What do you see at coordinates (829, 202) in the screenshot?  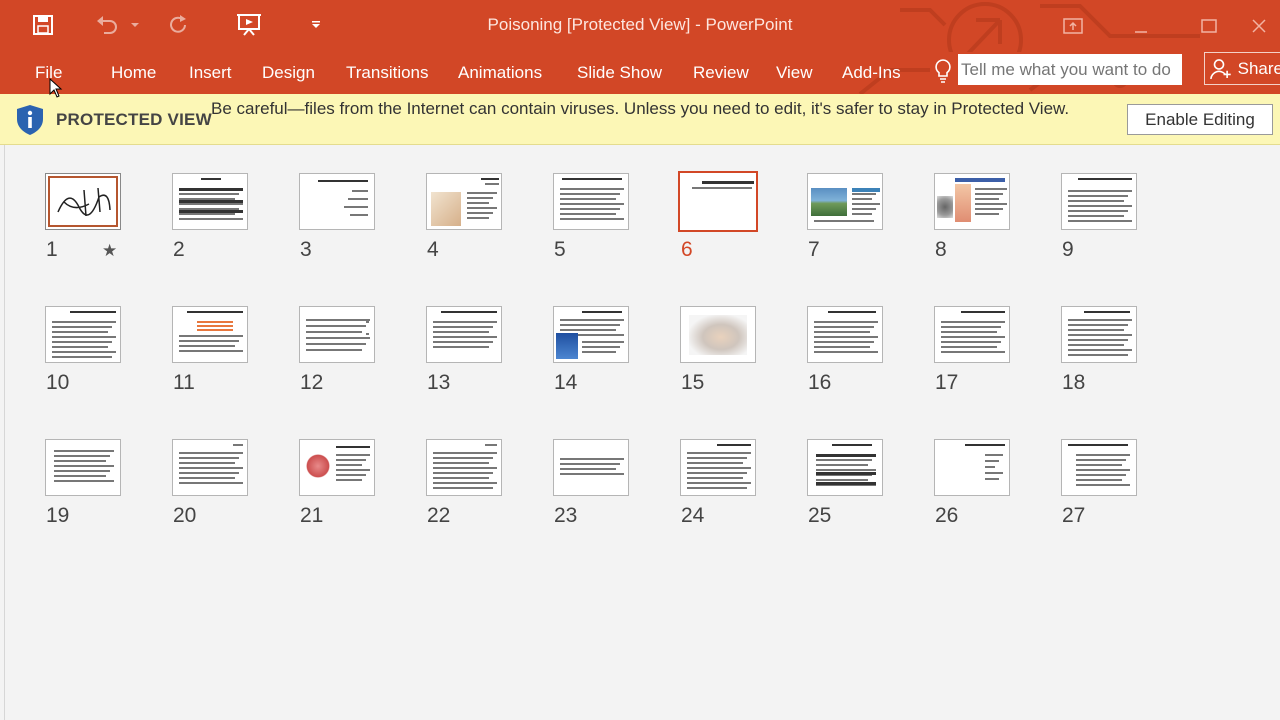 I see `airplane-image` at bounding box center [829, 202].